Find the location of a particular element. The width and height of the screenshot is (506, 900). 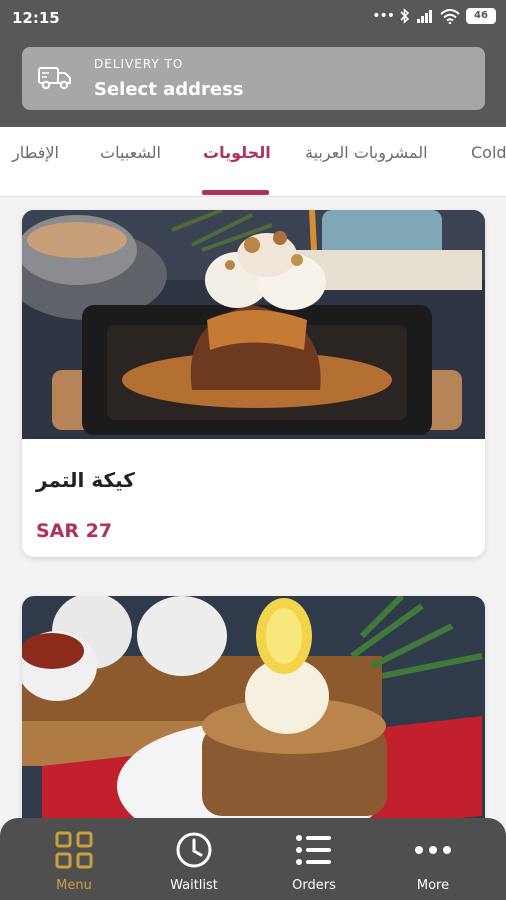

active-tab-indicator is located at coordinates (235, 192).